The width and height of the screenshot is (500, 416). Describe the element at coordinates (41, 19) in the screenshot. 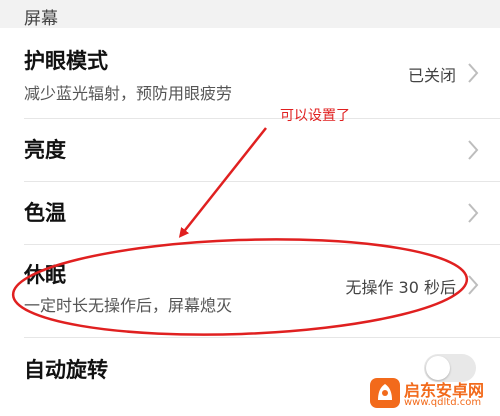

I see `section-title: 屏幕` at that location.